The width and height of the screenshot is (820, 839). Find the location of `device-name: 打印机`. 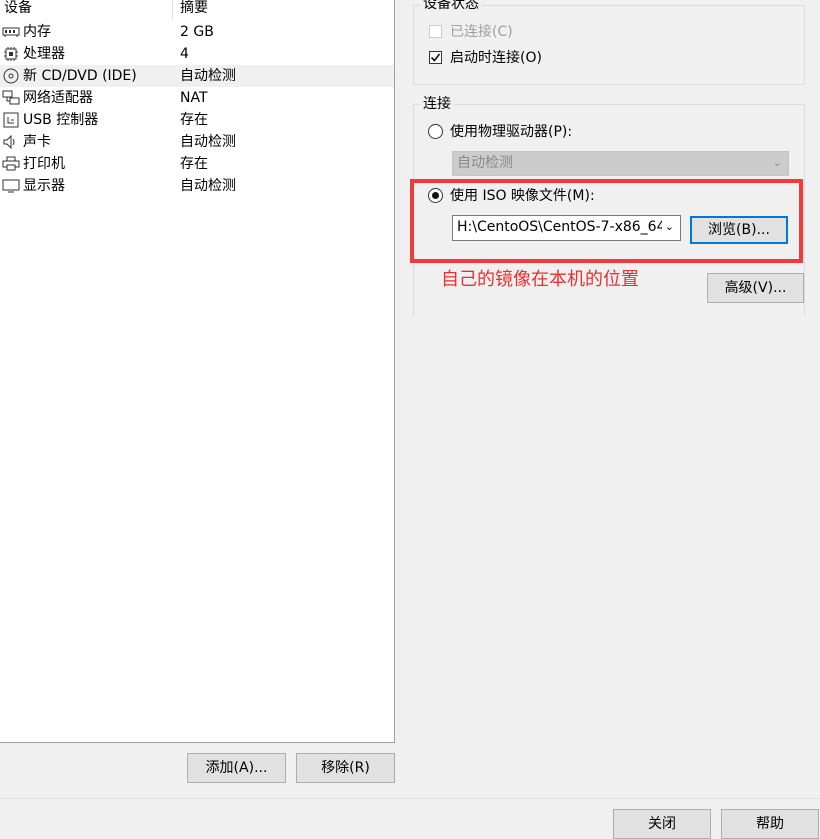

device-name: 打印机 is located at coordinates (44, 164).